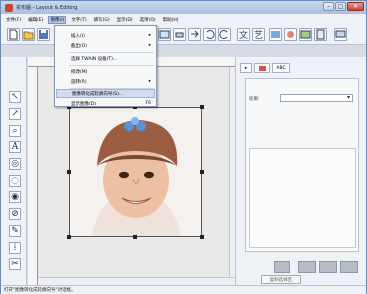 This screenshot has height=294, width=367. What do you see at coordinates (79, 82) in the screenshot?
I see `menu-item-rotate-label: 旋转(R)` at bounding box center [79, 82].